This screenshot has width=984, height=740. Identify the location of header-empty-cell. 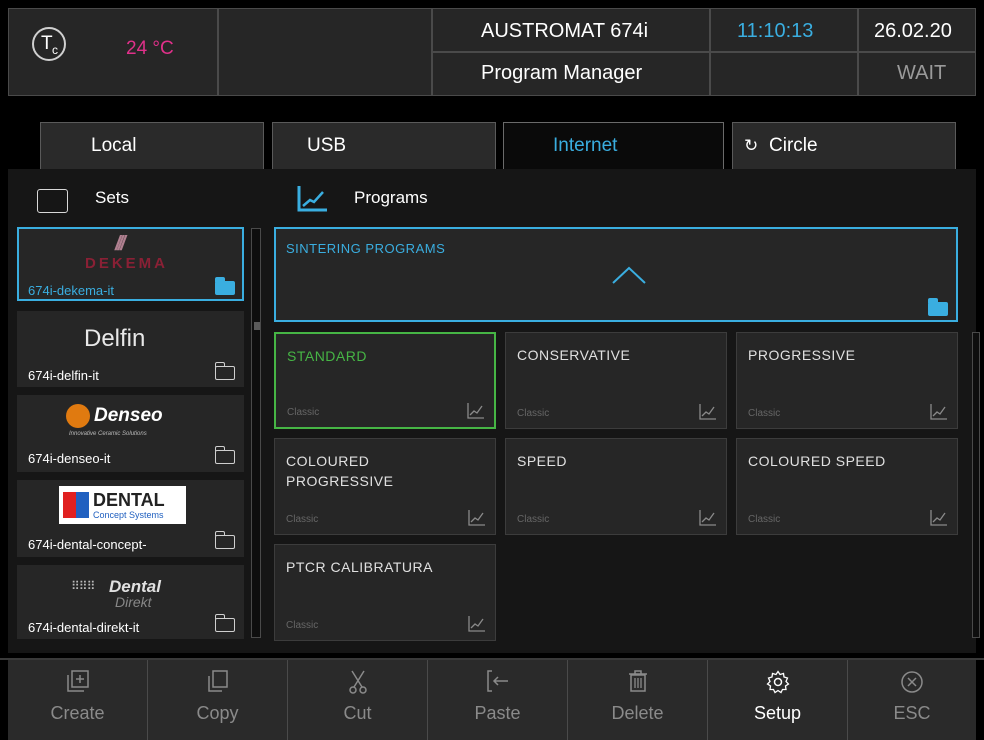
(325, 52).